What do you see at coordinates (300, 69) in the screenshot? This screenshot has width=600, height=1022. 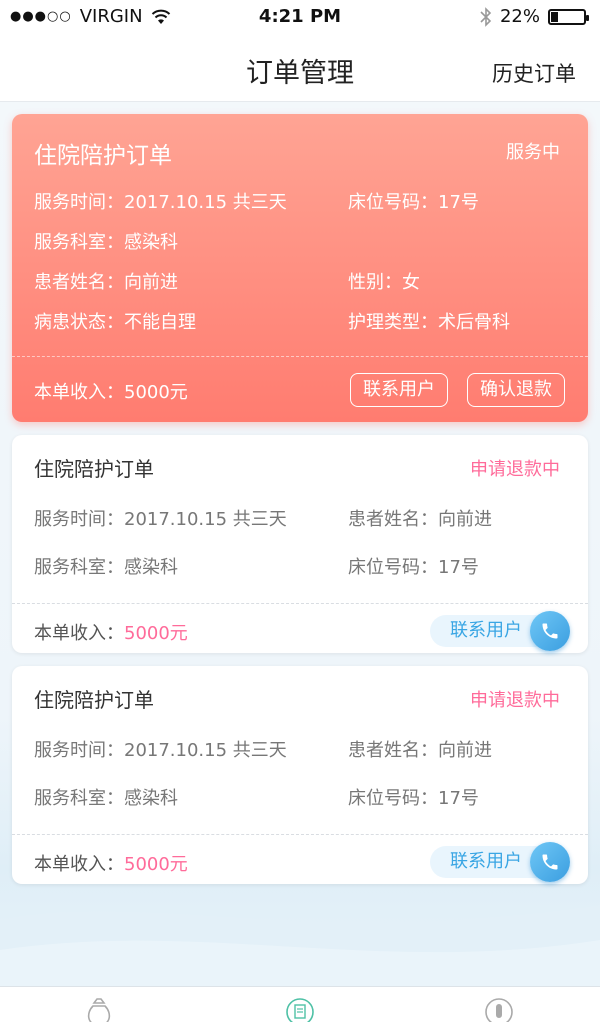 I see `nav-bar: 订单管理 历史订单` at bounding box center [300, 69].